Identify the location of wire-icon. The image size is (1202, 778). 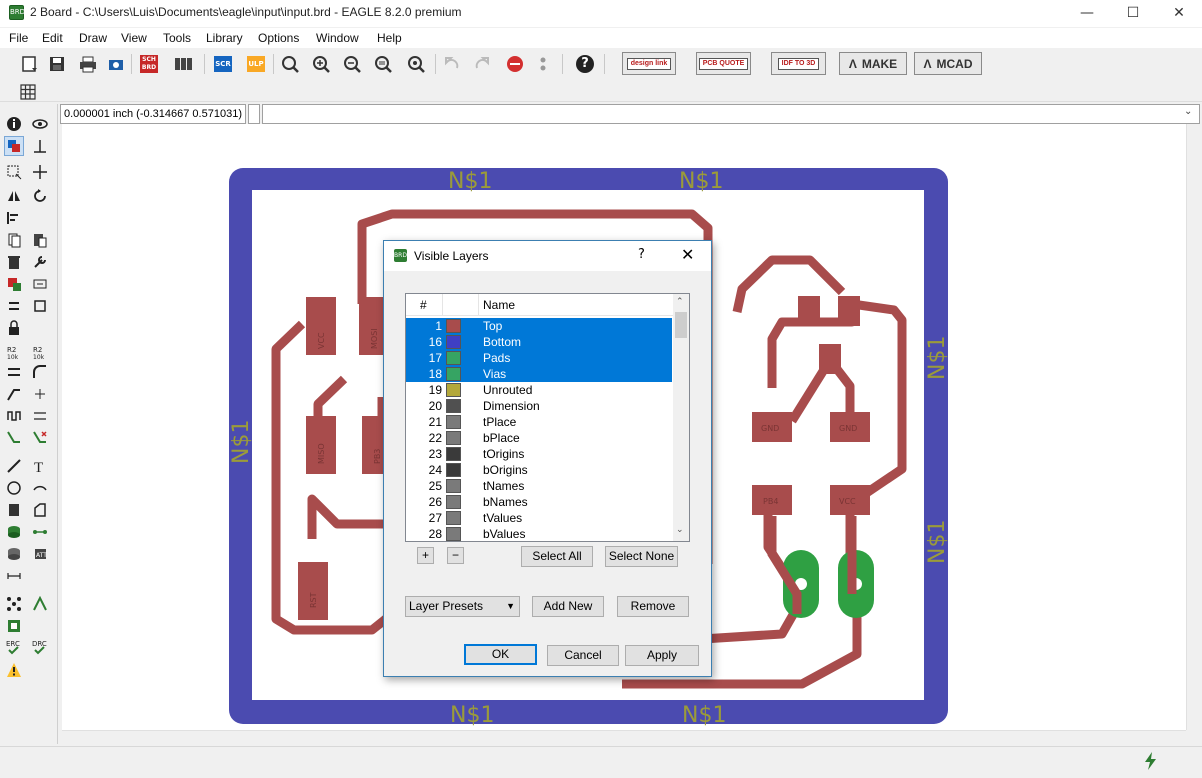
(14, 466).